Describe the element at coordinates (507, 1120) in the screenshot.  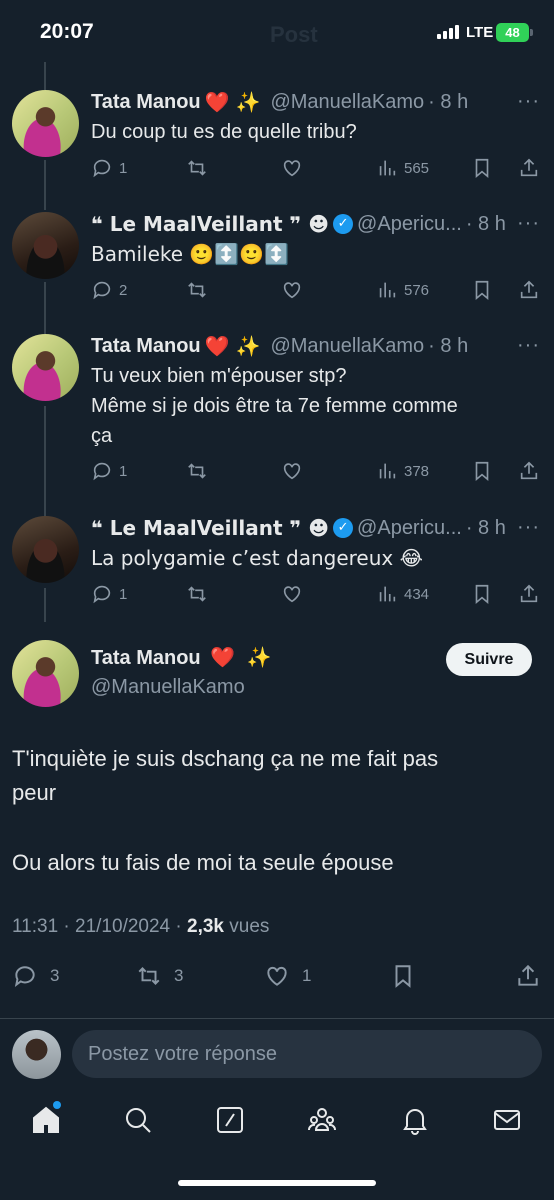
I see `nav-messages` at that location.